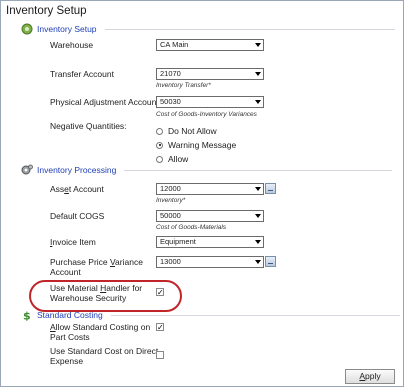 The height and width of the screenshot is (387, 404). Describe the element at coordinates (160, 327) in the screenshot. I see `allow-standard-costing-checkbox: ✓` at that location.